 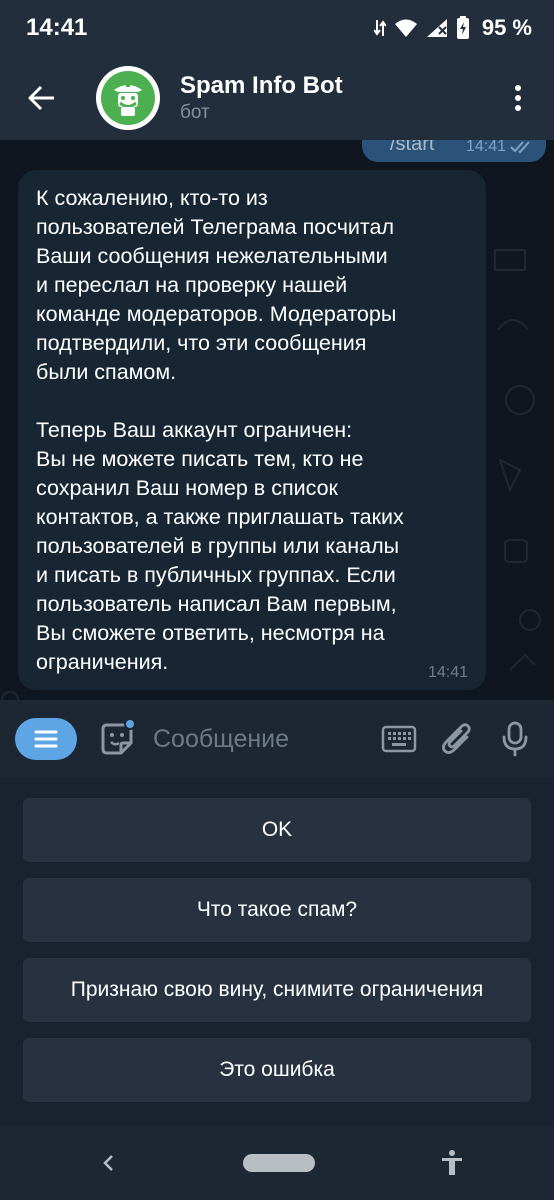 I want to click on chat-title-block: Spam Info Bot бот, so click(x=338, y=98).